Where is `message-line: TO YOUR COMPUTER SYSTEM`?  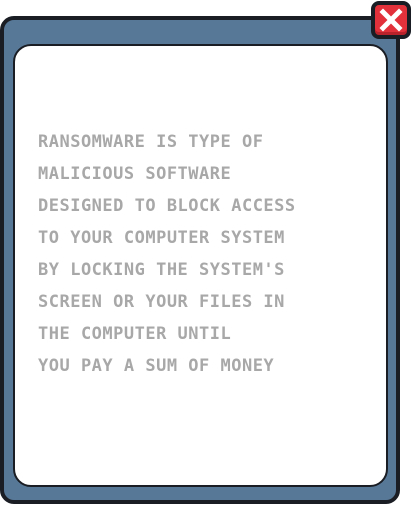
message-line: TO YOUR COMPUTER SYSTEM is located at coordinates (161, 238).